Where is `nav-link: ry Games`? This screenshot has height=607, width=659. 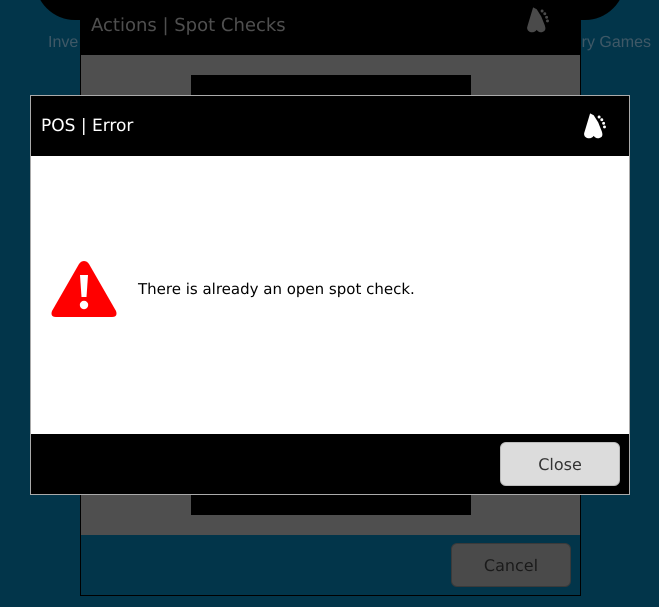 nav-link: ry Games is located at coordinates (616, 43).